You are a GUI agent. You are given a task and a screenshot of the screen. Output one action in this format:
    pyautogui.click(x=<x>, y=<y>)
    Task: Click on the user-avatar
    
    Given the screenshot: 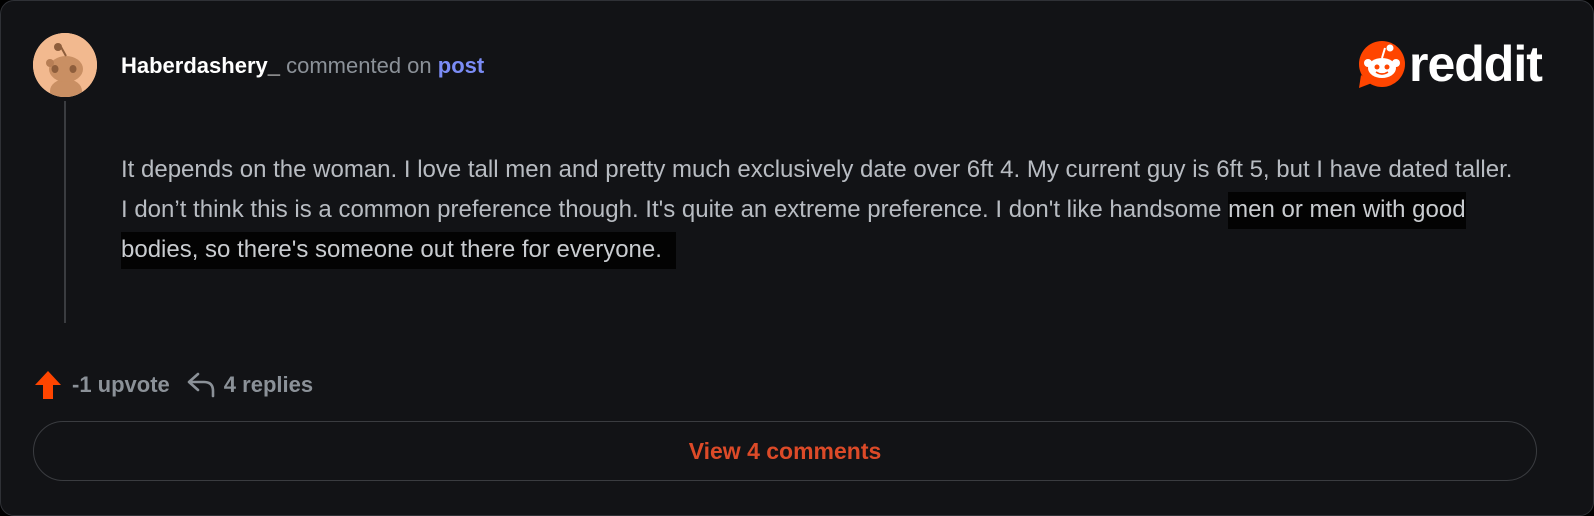 What is the action you would take?
    pyautogui.click(x=65, y=65)
    